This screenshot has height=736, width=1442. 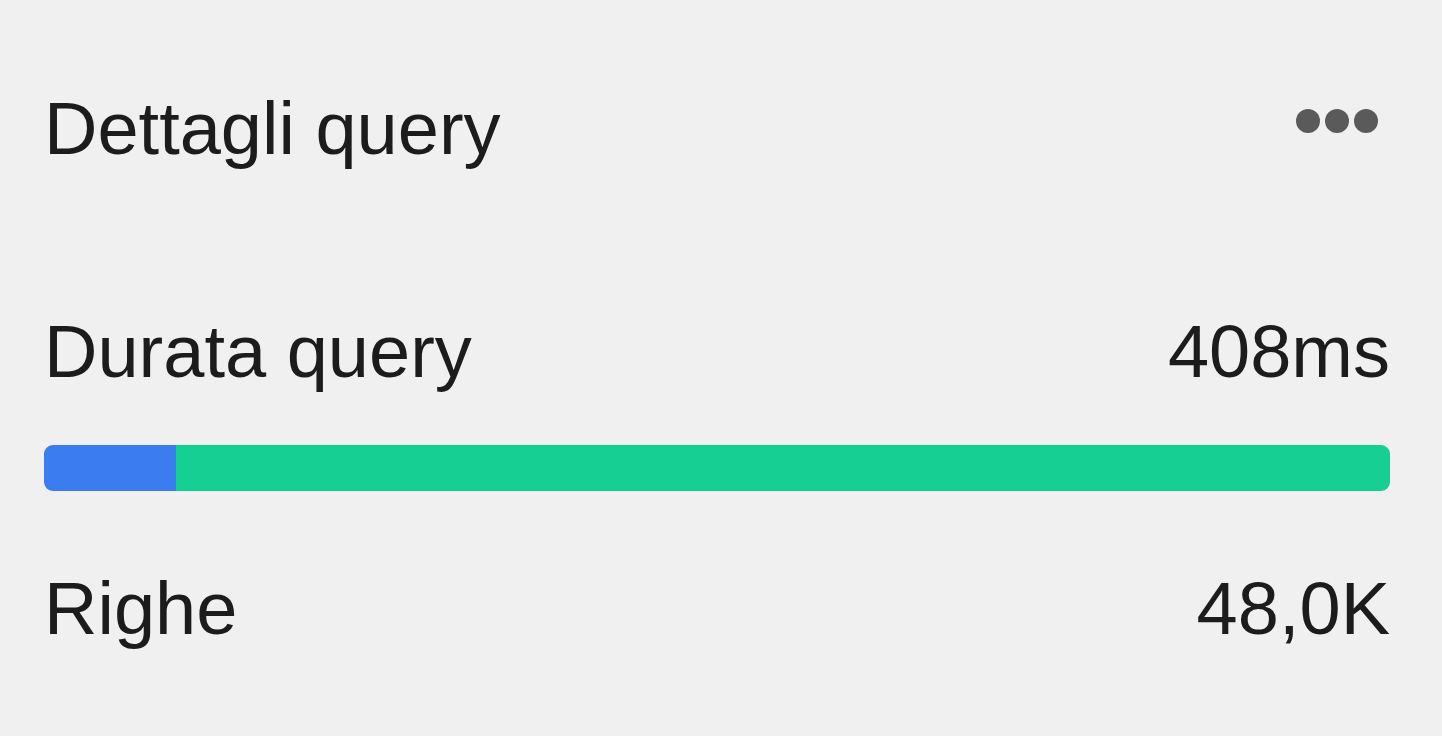 What do you see at coordinates (1278, 352) in the screenshot?
I see `metric-value: 408ms` at bounding box center [1278, 352].